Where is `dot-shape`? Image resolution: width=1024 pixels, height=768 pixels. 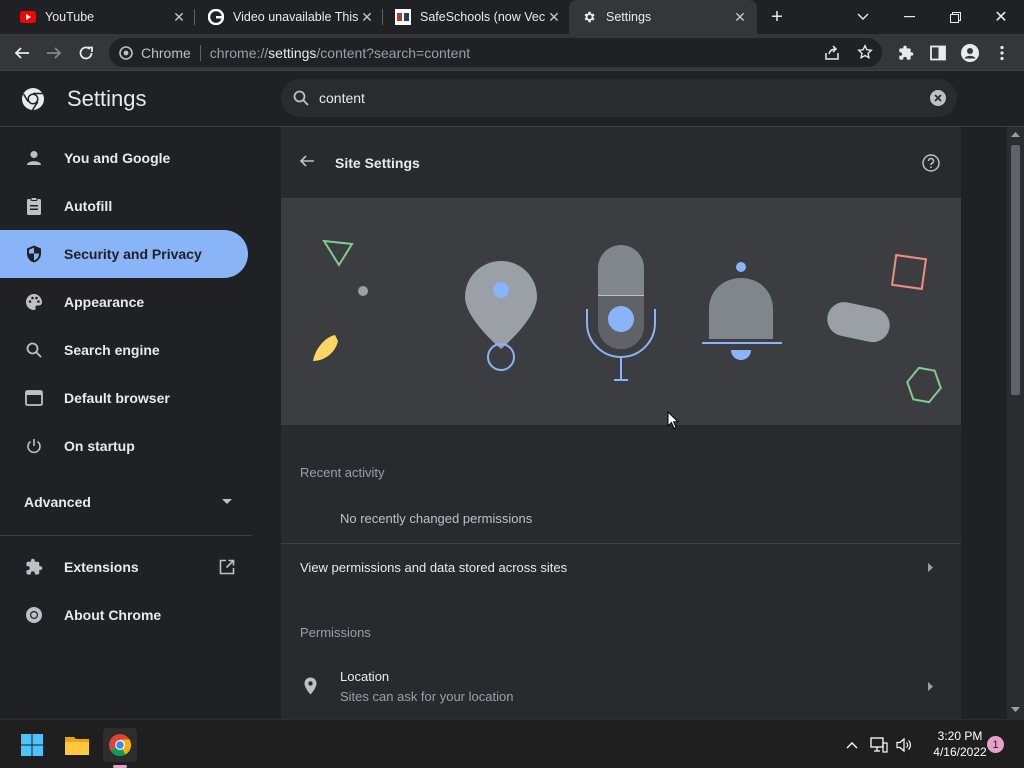
dot-shape is located at coordinates (363, 291).